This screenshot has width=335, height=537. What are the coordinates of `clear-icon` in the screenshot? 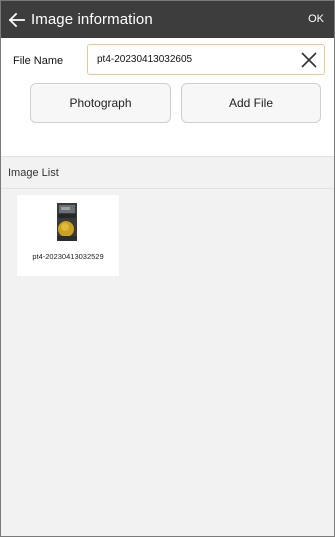 It's located at (309, 60).